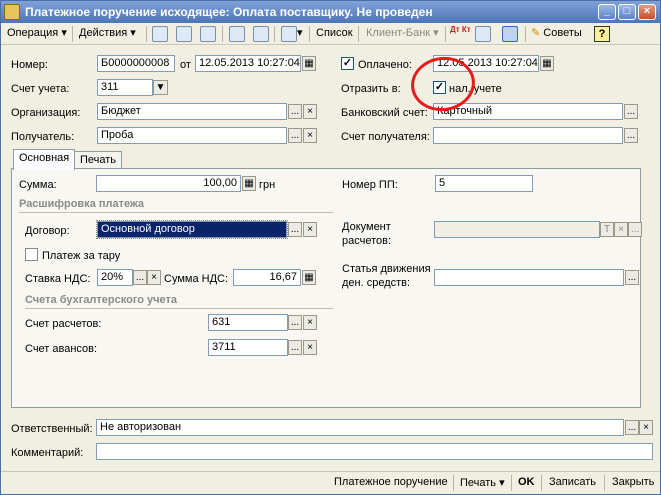 This screenshot has height=495, width=661. I want to click on cash-flow-field, so click(529, 277).